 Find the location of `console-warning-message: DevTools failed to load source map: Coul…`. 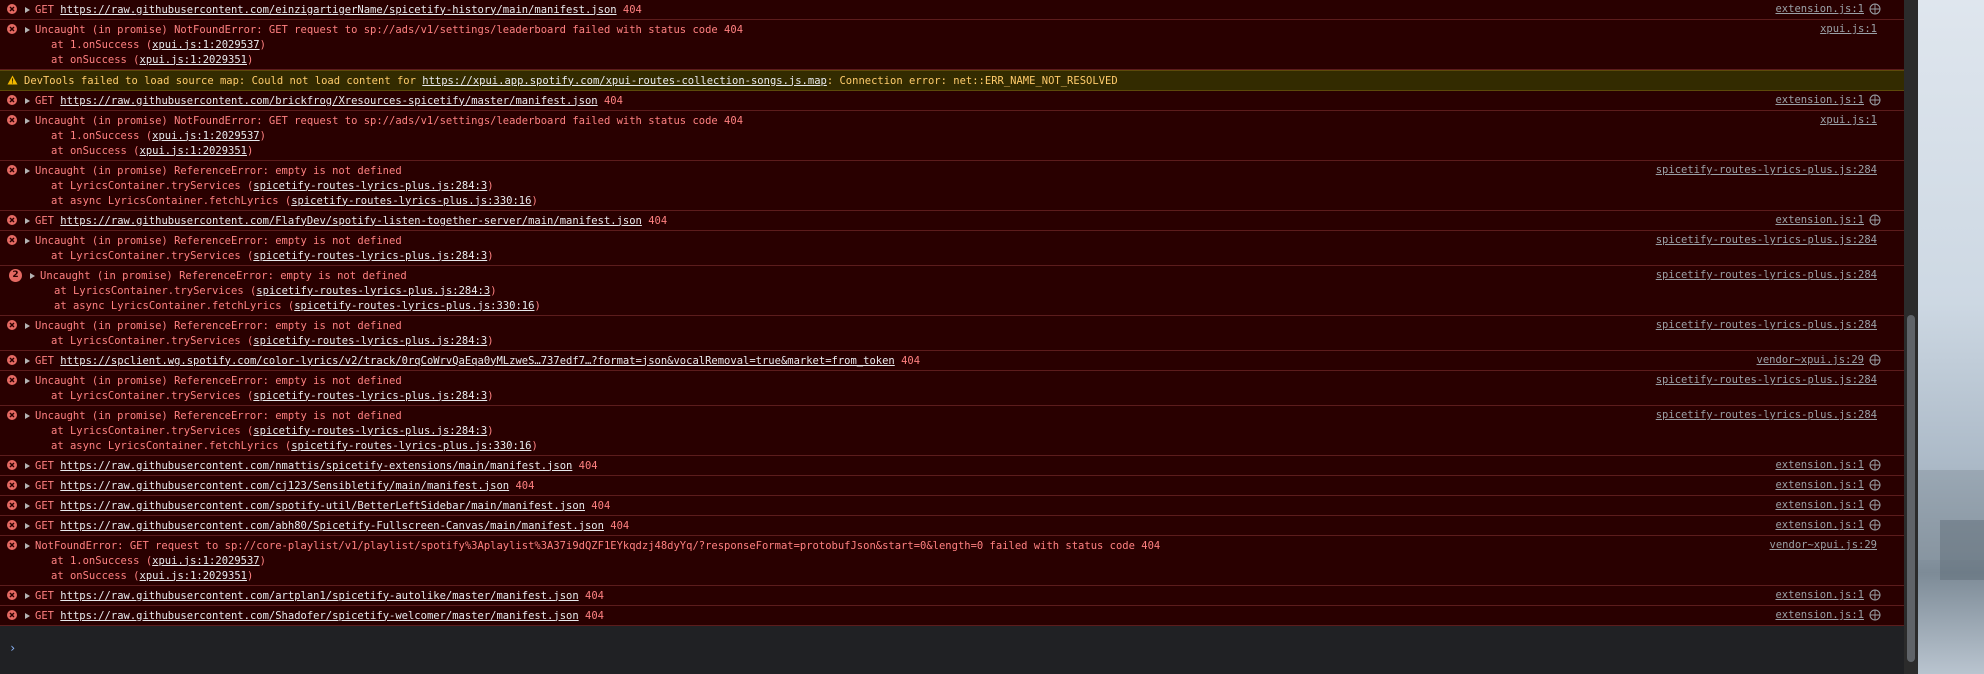

console-warning-message: DevTools failed to load source map: Coul… is located at coordinates (952, 80).